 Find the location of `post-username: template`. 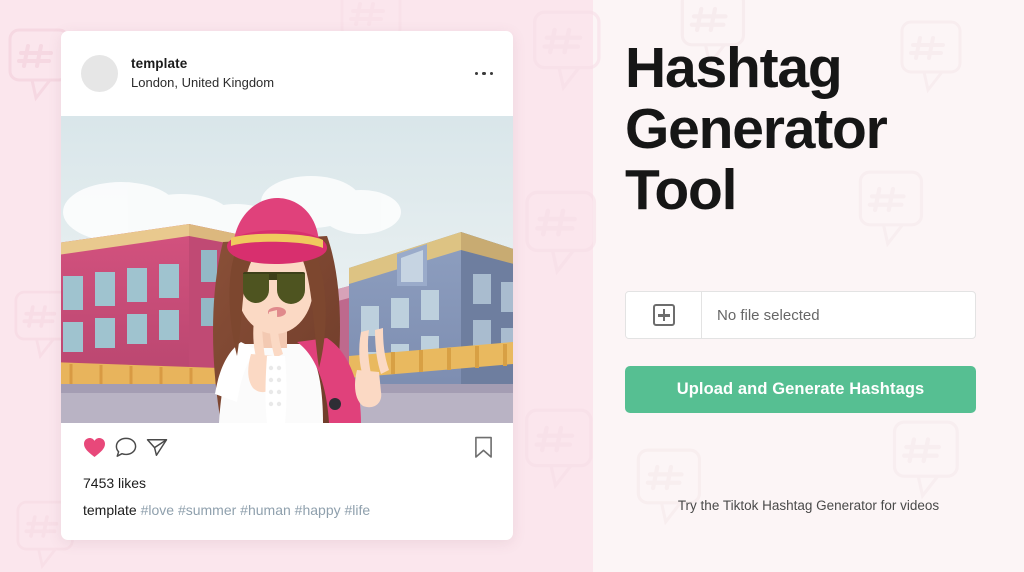

post-username: template is located at coordinates (302, 64).